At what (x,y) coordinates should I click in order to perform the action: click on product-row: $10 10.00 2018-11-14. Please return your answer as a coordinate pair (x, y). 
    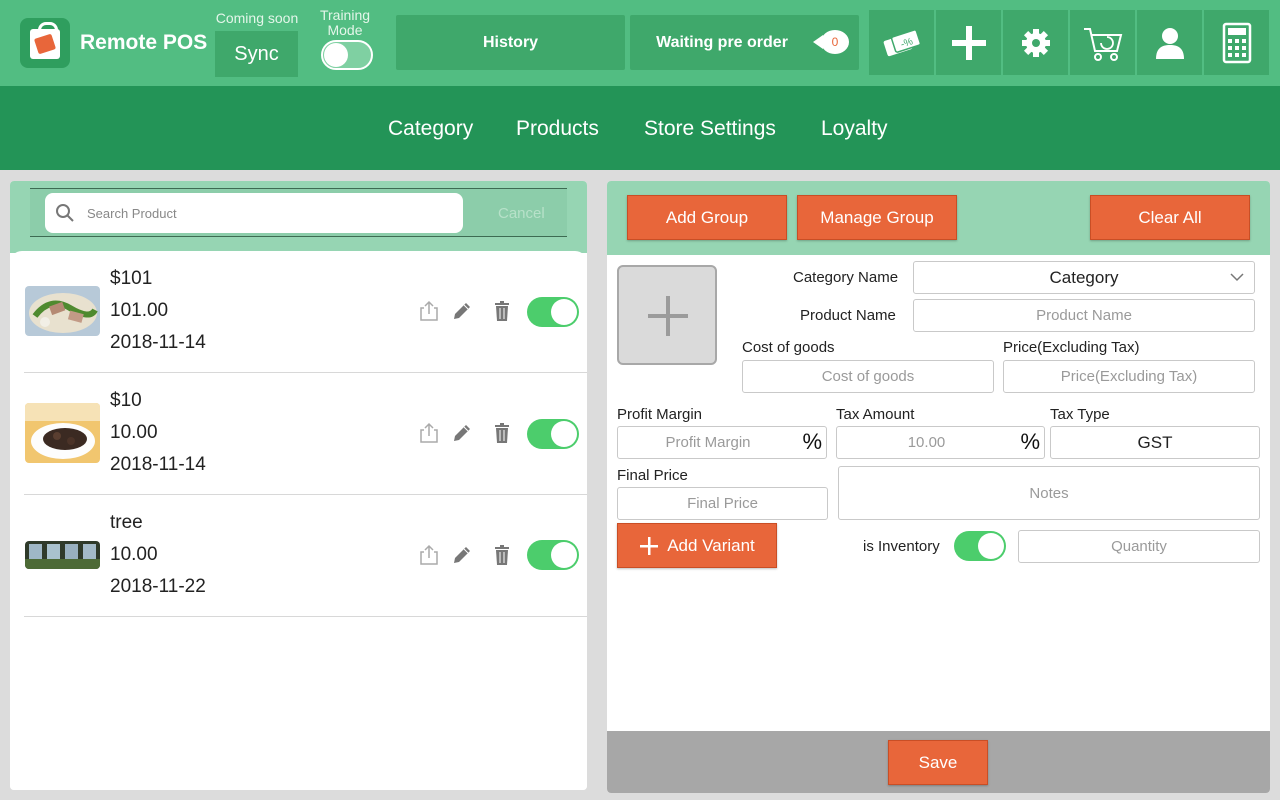
    Looking at the image, I should click on (305, 434).